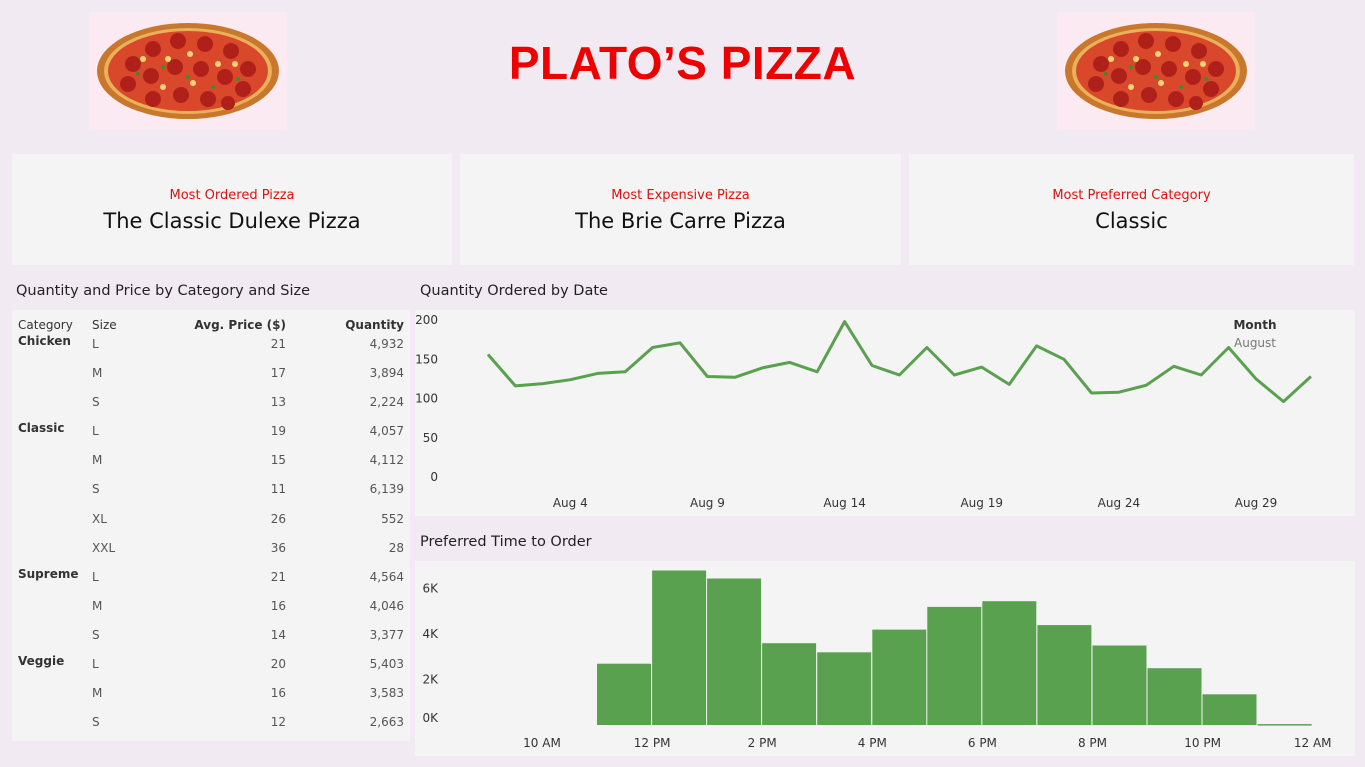 This screenshot has width=1365, height=767. What do you see at coordinates (104, 547) in the screenshot?
I see `cell-size: XXL` at bounding box center [104, 547].